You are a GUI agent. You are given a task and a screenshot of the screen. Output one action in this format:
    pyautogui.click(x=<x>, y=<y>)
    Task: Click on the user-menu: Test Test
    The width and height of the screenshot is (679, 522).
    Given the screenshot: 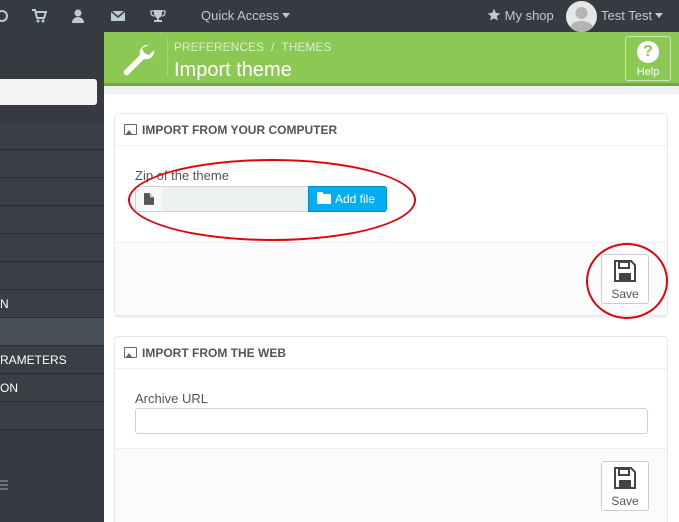 What is the action you would take?
    pyautogui.click(x=632, y=15)
    